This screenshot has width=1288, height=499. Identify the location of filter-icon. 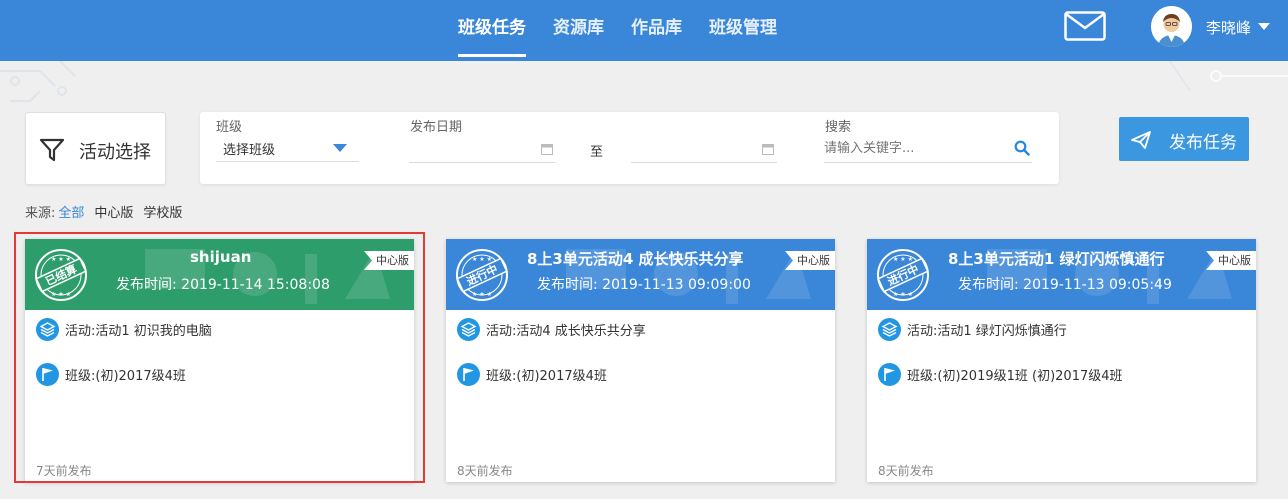
(52, 150).